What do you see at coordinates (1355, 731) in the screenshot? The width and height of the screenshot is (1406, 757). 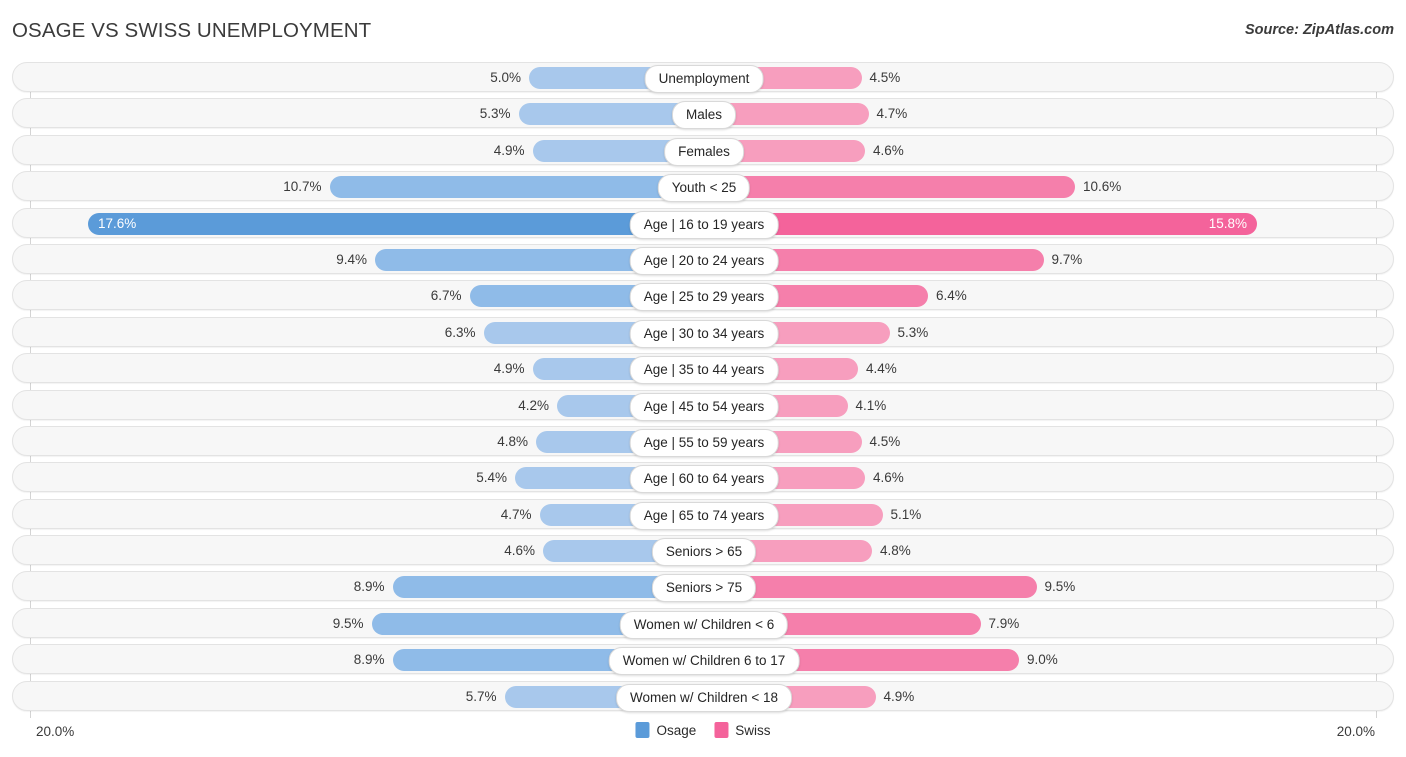 I see `axis-max-label: 20.0%` at bounding box center [1355, 731].